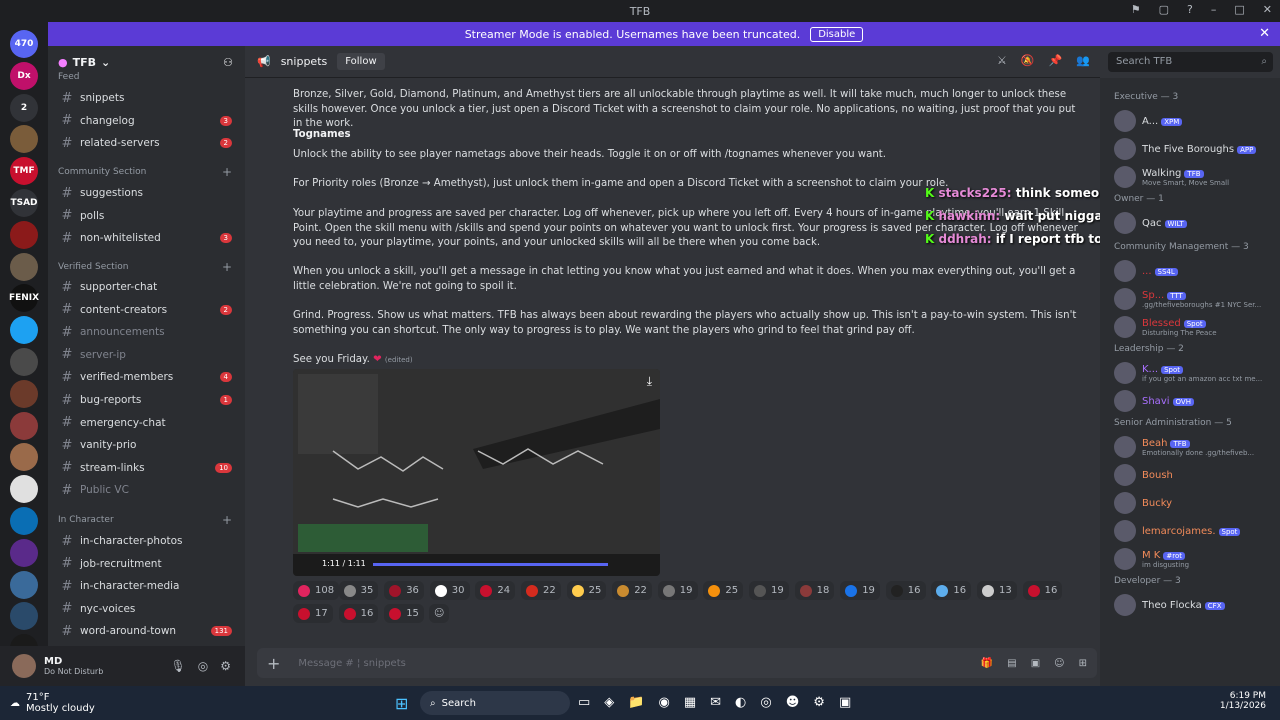 The height and width of the screenshot is (720, 1280). Describe the element at coordinates (404, 613) in the screenshot. I see `reaction-pill: 15` at that location.